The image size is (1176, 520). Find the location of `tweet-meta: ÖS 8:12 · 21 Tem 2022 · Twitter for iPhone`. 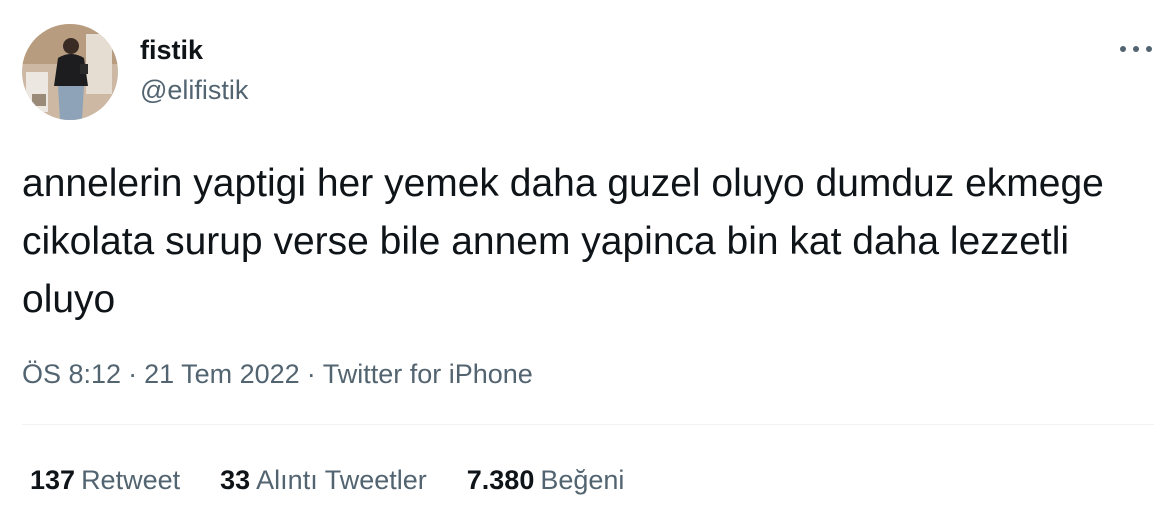

tweet-meta: ÖS 8:12 · 21 Tem 2022 · Twitter for iPhone is located at coordinates (277, 374).